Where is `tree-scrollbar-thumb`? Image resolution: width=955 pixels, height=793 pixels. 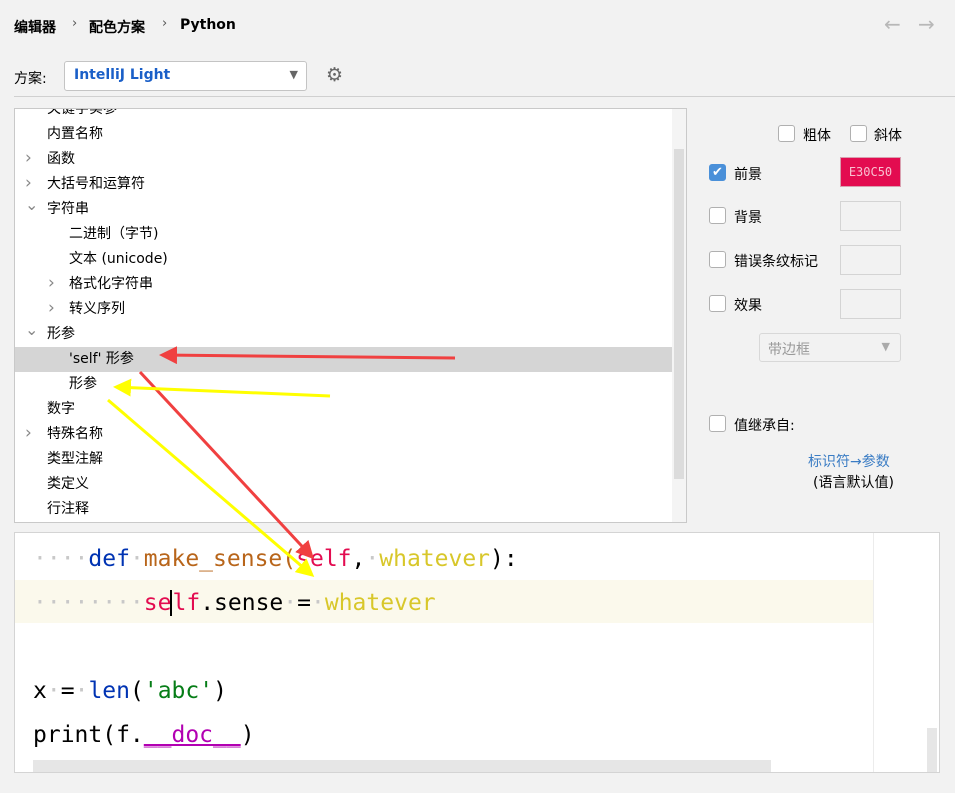 tree-scrollbar-thumb is located at coordinates (679, 314).